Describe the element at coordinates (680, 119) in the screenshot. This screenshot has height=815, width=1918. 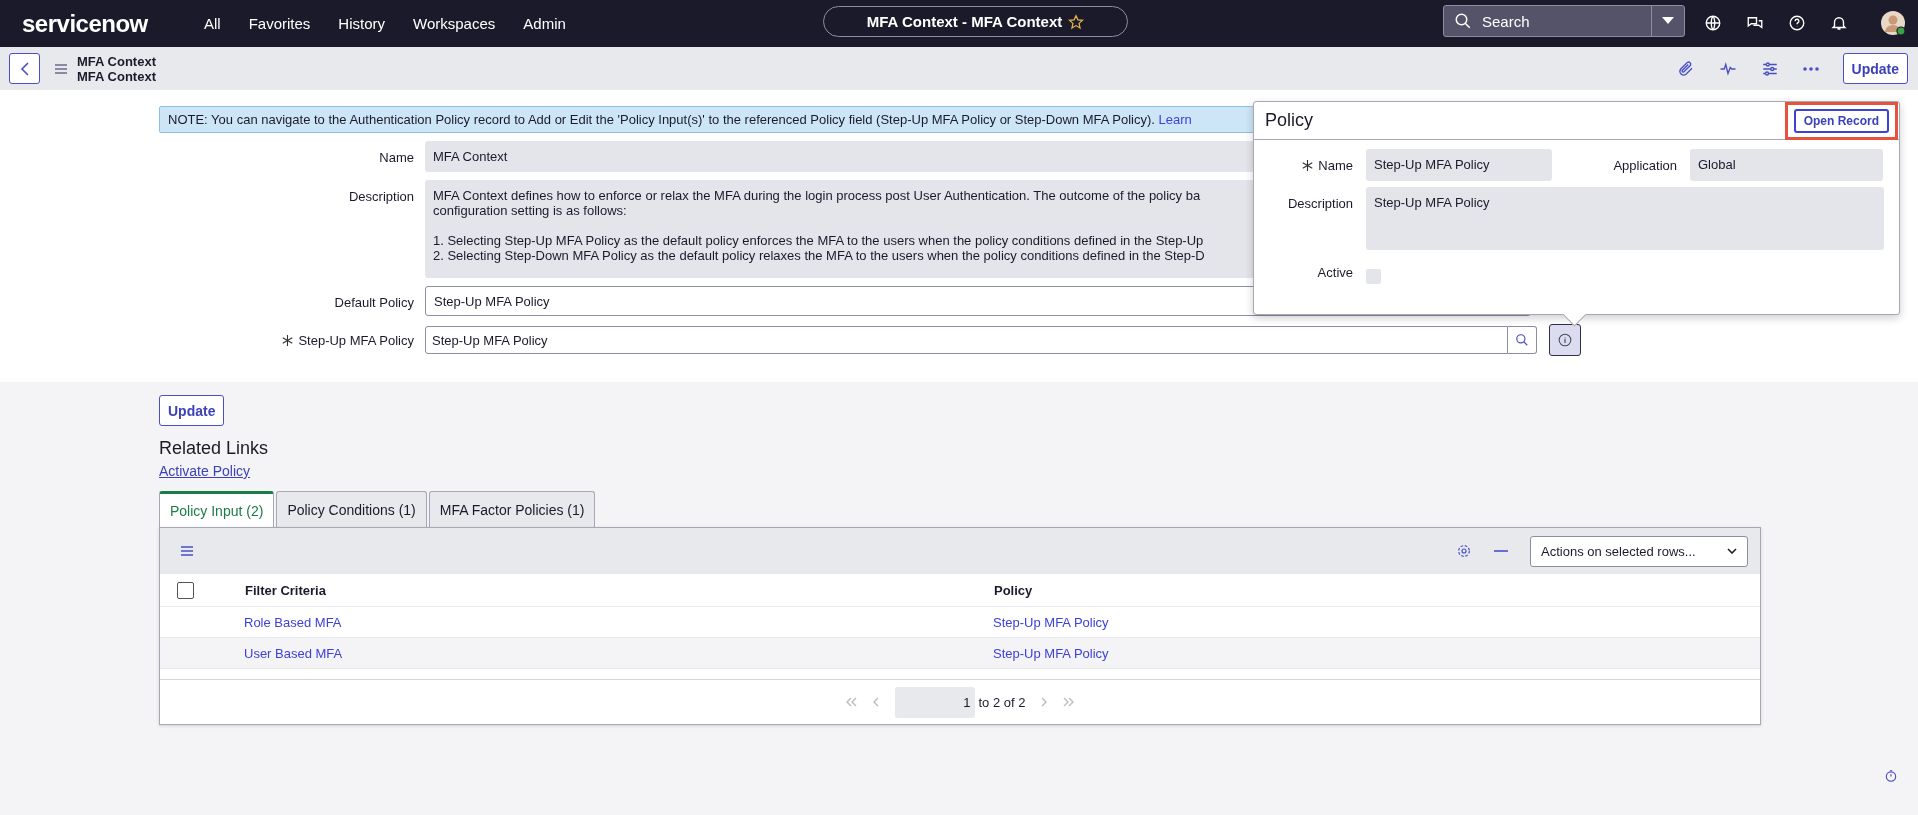
I see `note-text: NOTE: You can navigate to the Authentication Policy record to Add or Edit the 'Policy Input(s)' to the referenced Policy field (Step-Up MFA Policy or Step-Down MFA Policy). Learn` at that location.